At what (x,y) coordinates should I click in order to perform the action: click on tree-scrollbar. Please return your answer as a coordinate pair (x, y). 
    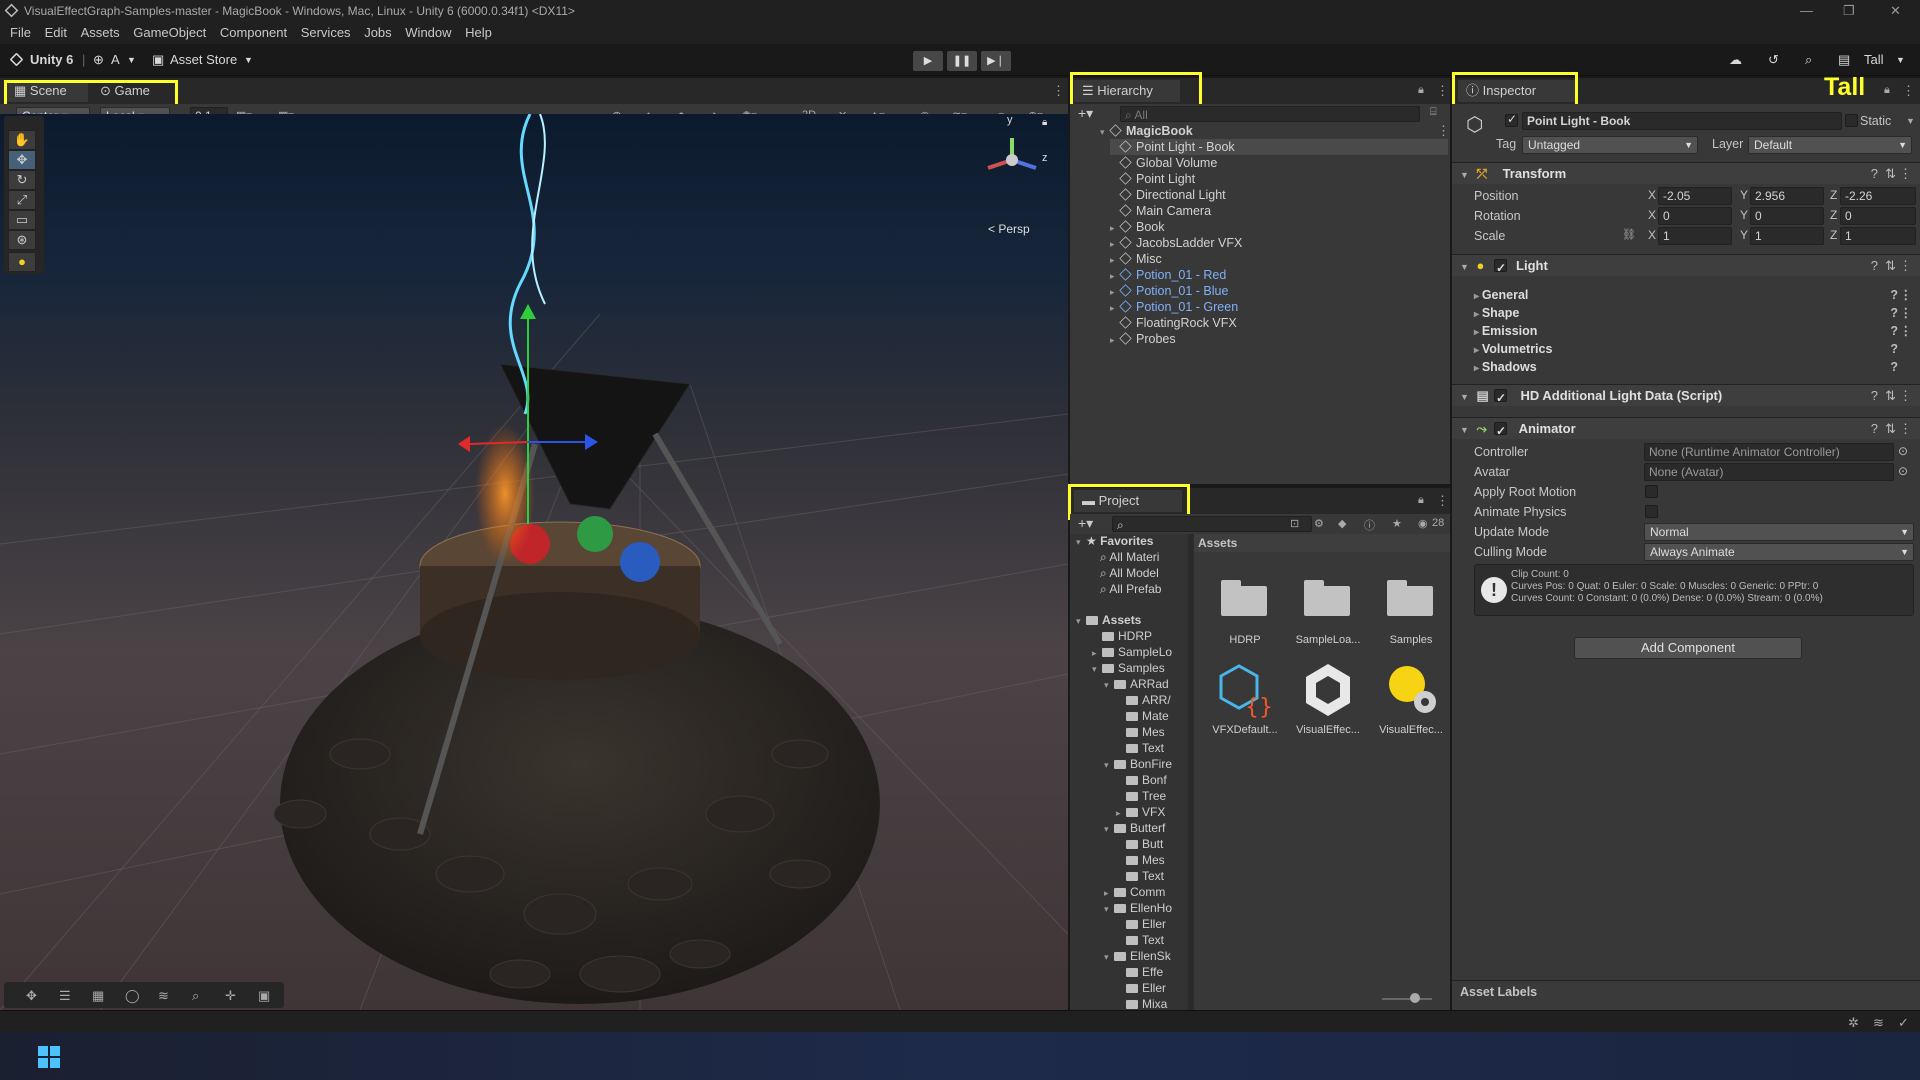
    Looking at the image, I should click on (1191, 772).